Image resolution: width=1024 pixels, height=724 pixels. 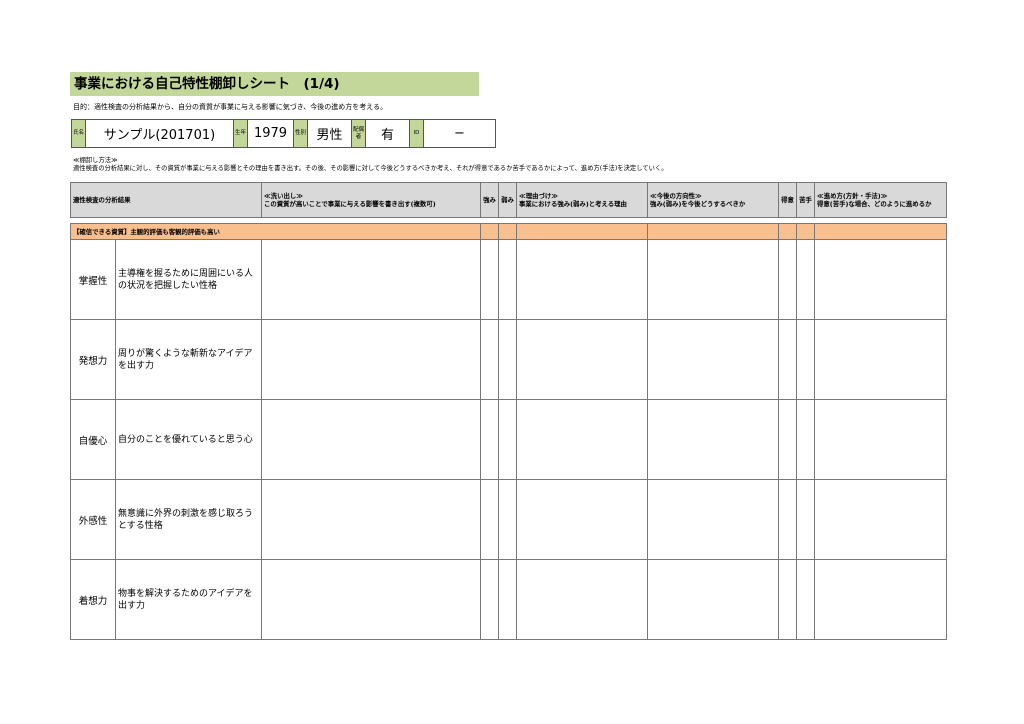 What do you see at coordinates (489, 200) in the screenshot?
I see `header-strength: 強み` at bounding box center [489, 200].